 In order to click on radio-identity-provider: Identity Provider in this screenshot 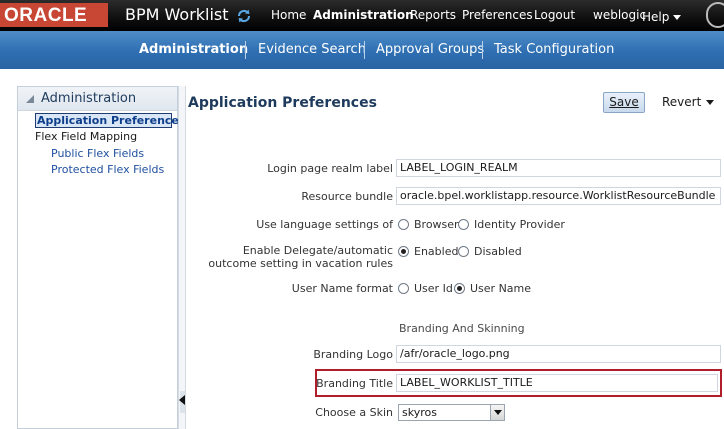, I will do `click(511, 224)`.